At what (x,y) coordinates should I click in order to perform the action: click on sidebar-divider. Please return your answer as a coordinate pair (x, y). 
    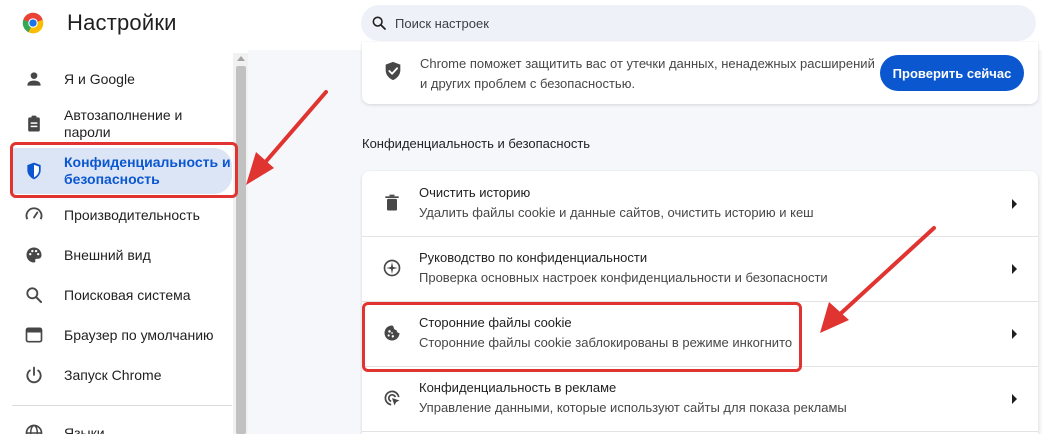
    Looking at the image, I should click on (122, 405).